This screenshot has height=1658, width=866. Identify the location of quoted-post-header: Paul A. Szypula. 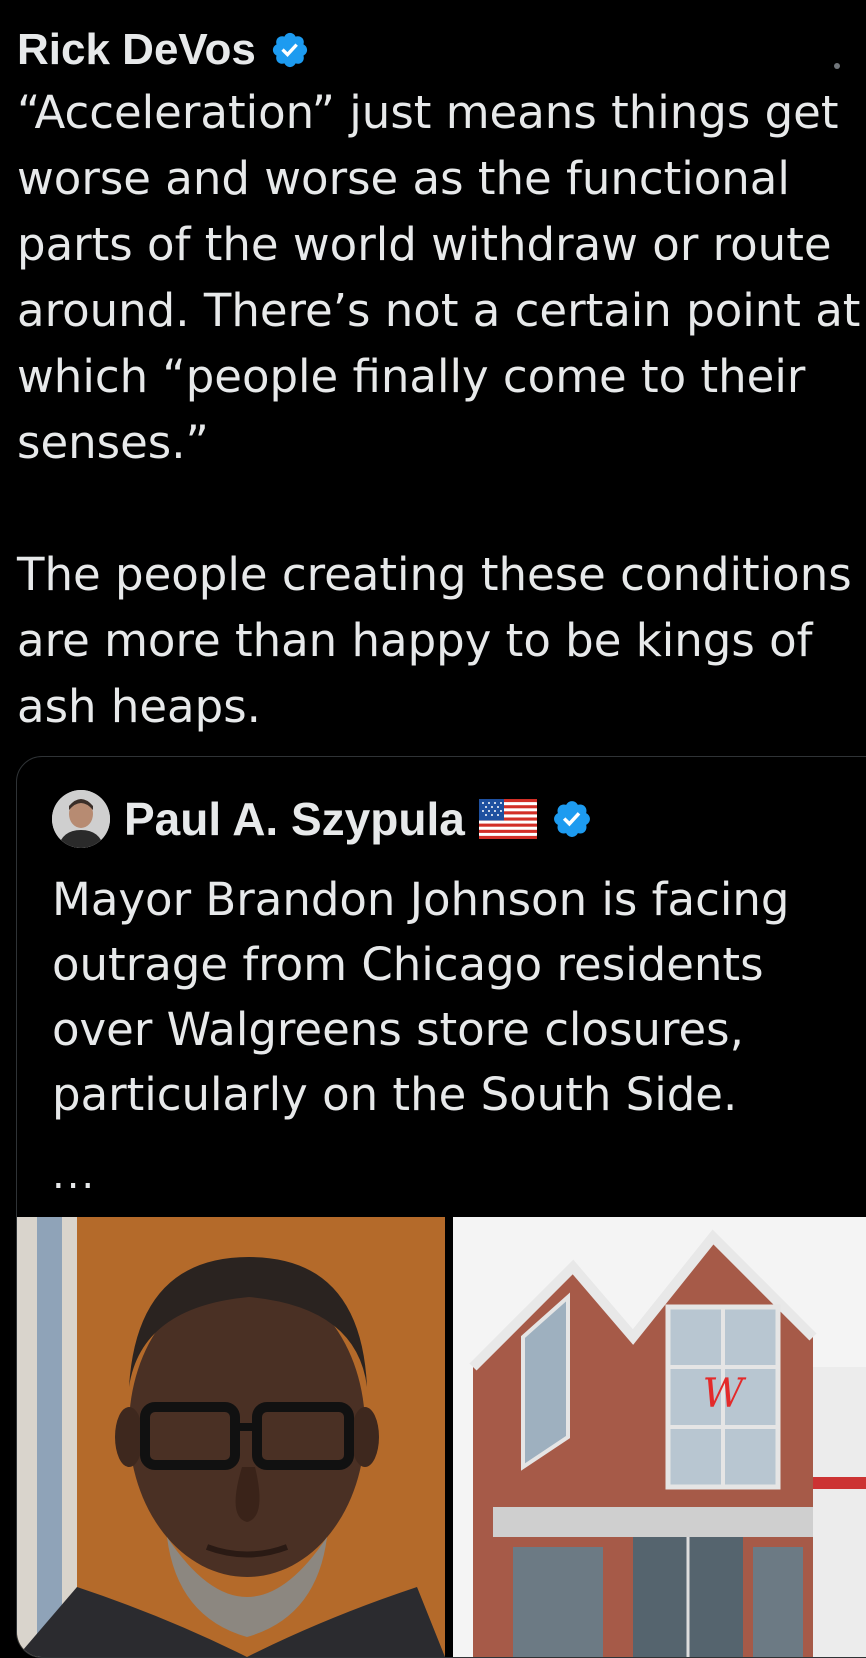
(322, 819).